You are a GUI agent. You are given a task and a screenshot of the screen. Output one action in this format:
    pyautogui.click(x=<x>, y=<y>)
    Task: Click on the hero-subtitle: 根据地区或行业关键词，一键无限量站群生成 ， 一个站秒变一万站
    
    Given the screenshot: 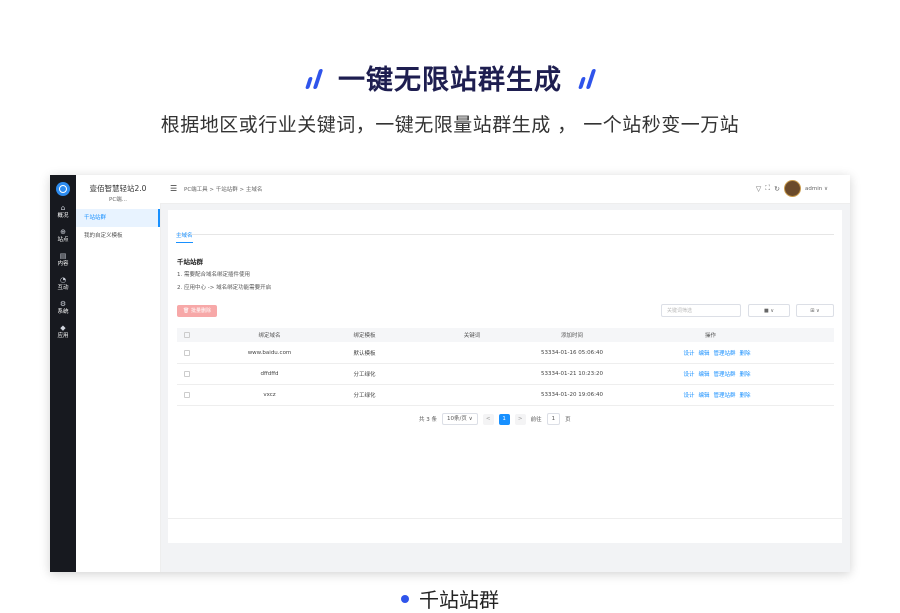 What is the action you would take?
    pyautogui.click(x=450, y=125)
    